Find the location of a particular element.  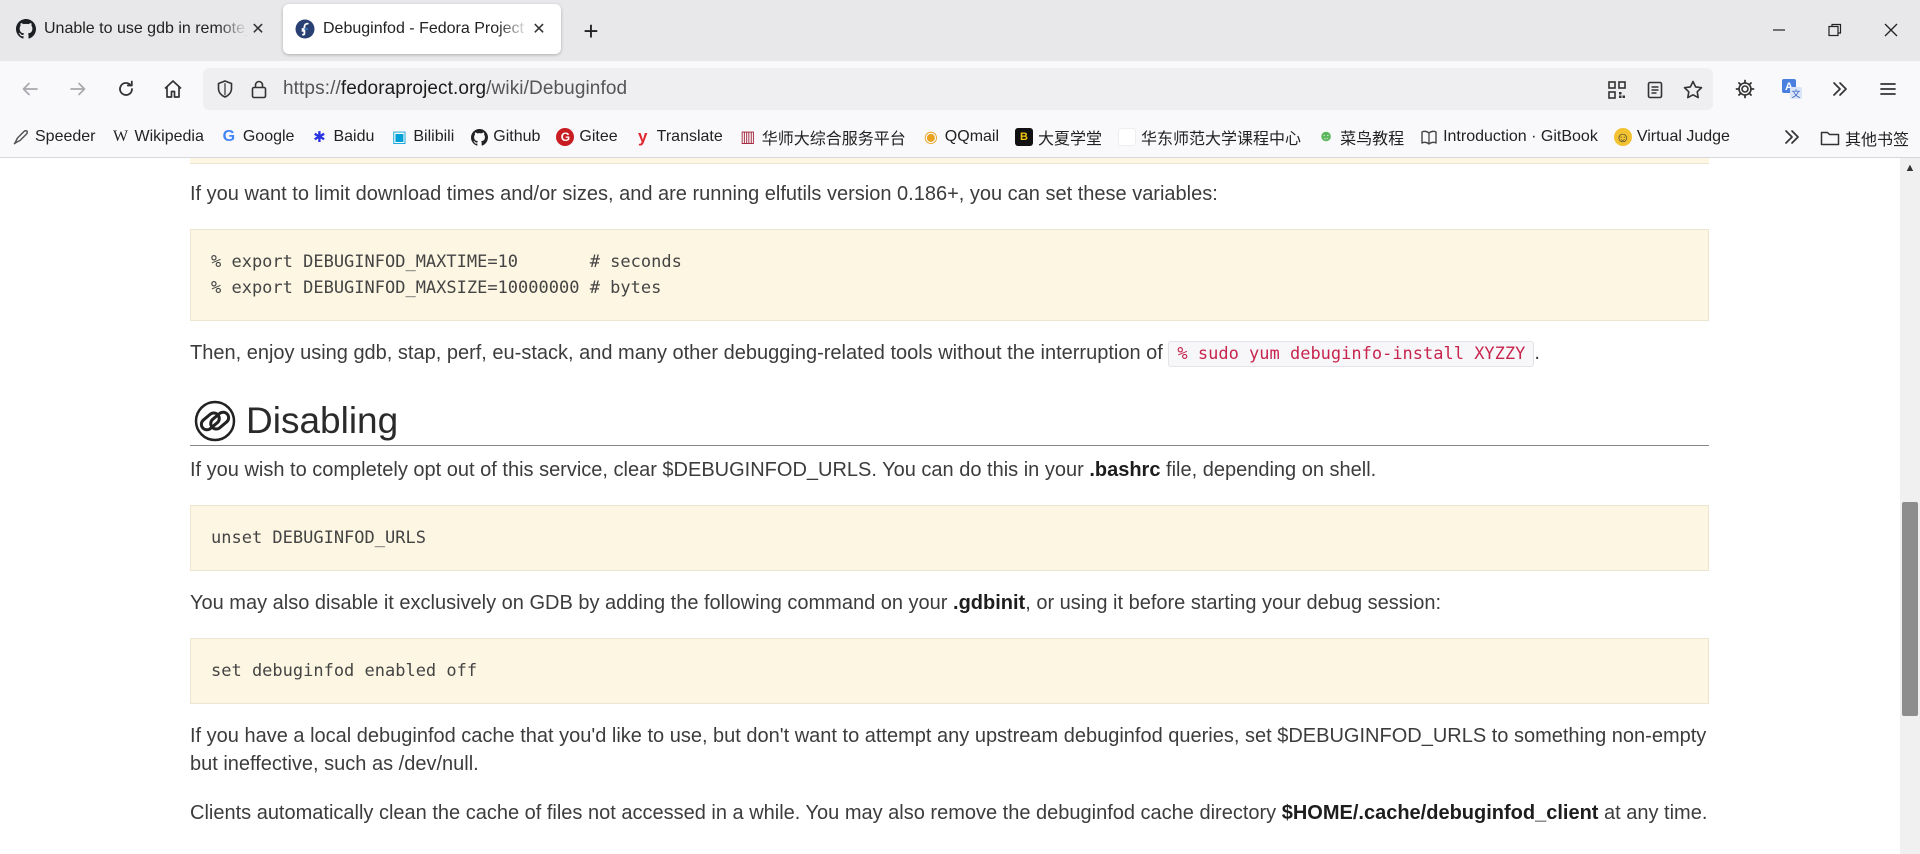

home-button is located at coordinates (173, 89).